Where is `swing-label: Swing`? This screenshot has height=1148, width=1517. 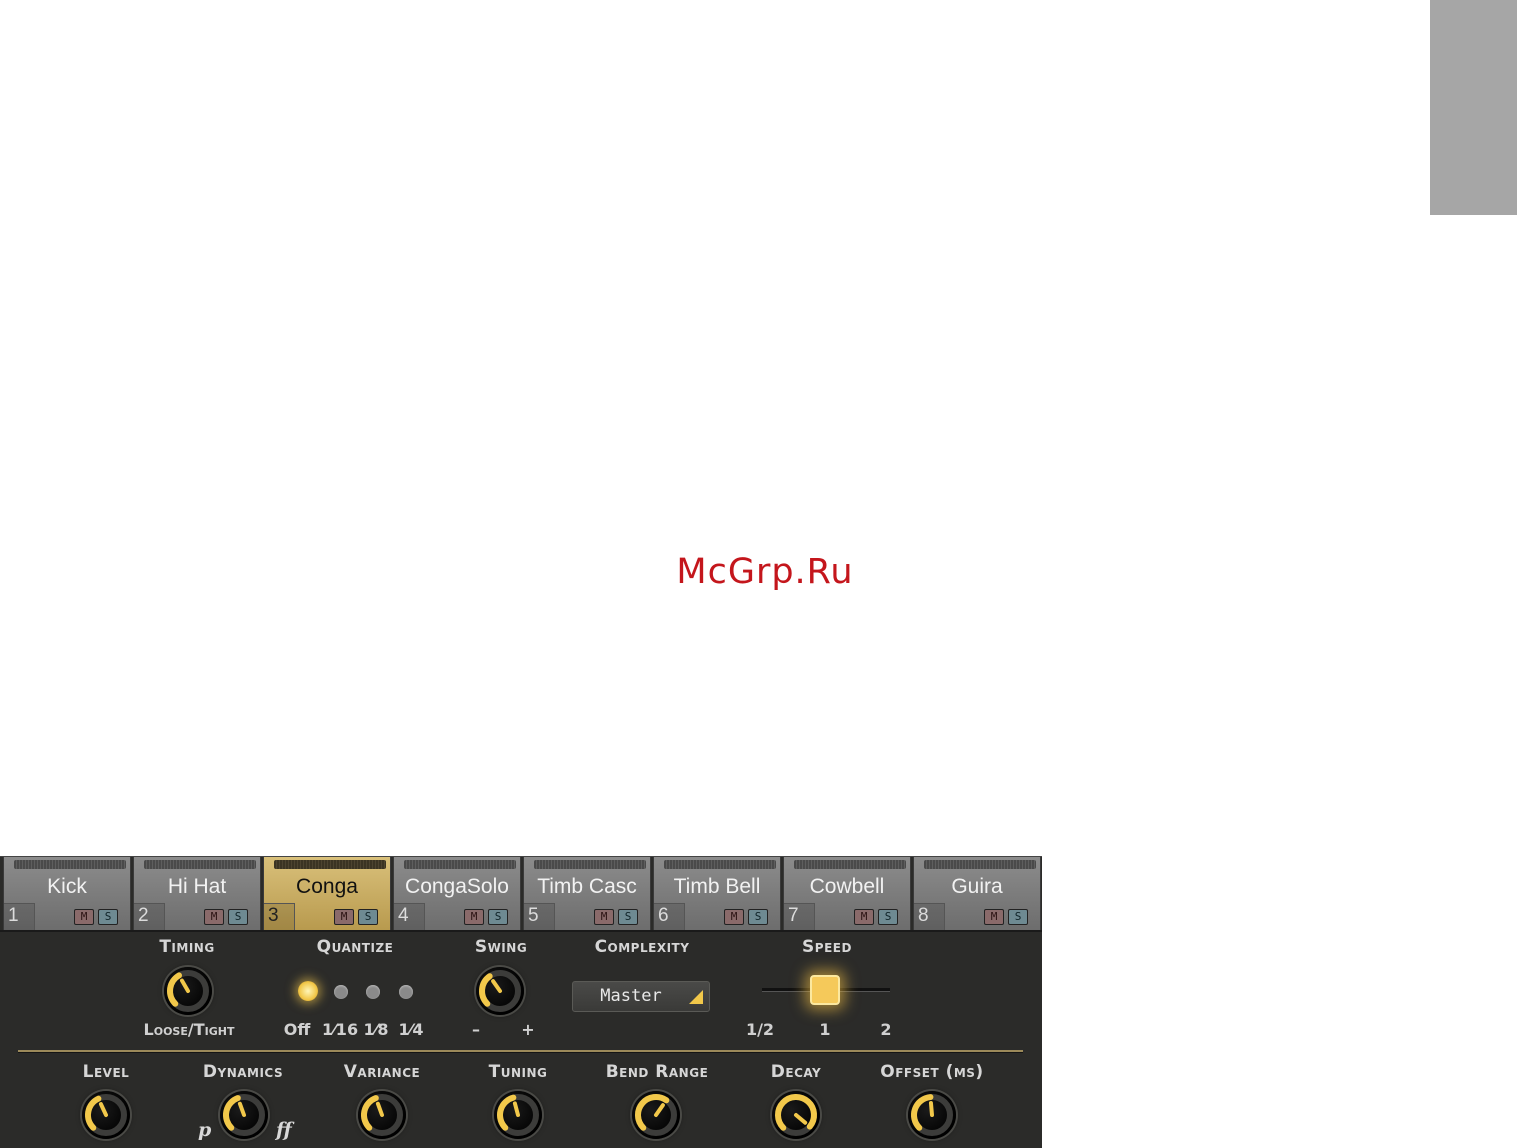
swing-label: Swing is located at coordinates (501, 947).